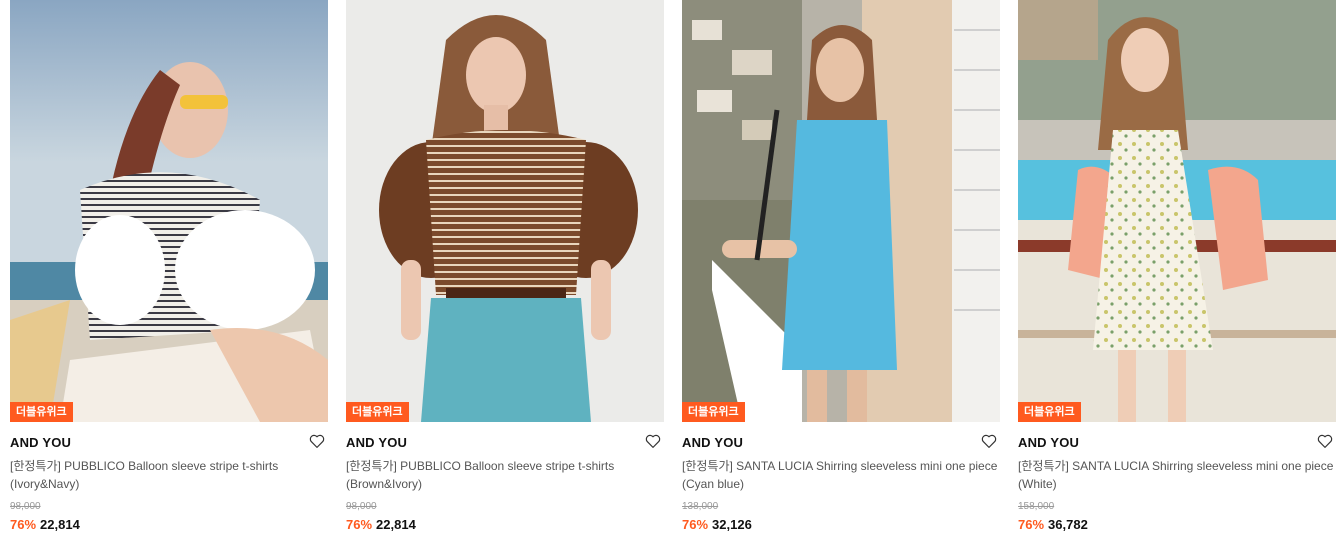 The width and height of the screenshot is (1341, 548). What do you see at coordinates (1068, 524) in the screenshot?
I see `sale-price: 36,782` at bounding box center [1068, 524].